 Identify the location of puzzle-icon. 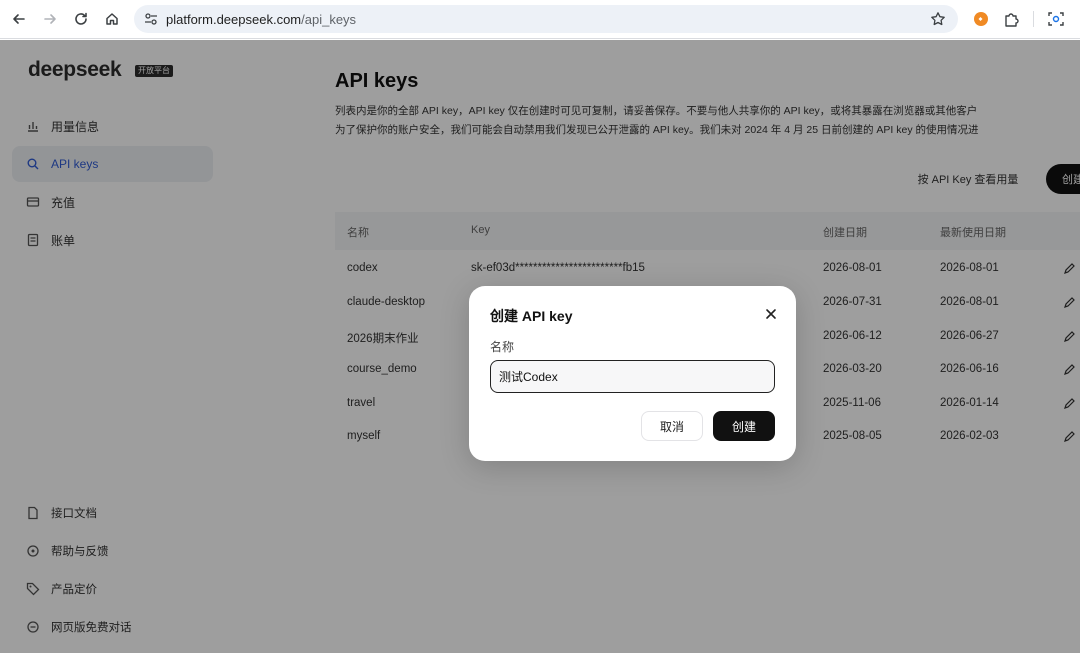
(1012, 19).